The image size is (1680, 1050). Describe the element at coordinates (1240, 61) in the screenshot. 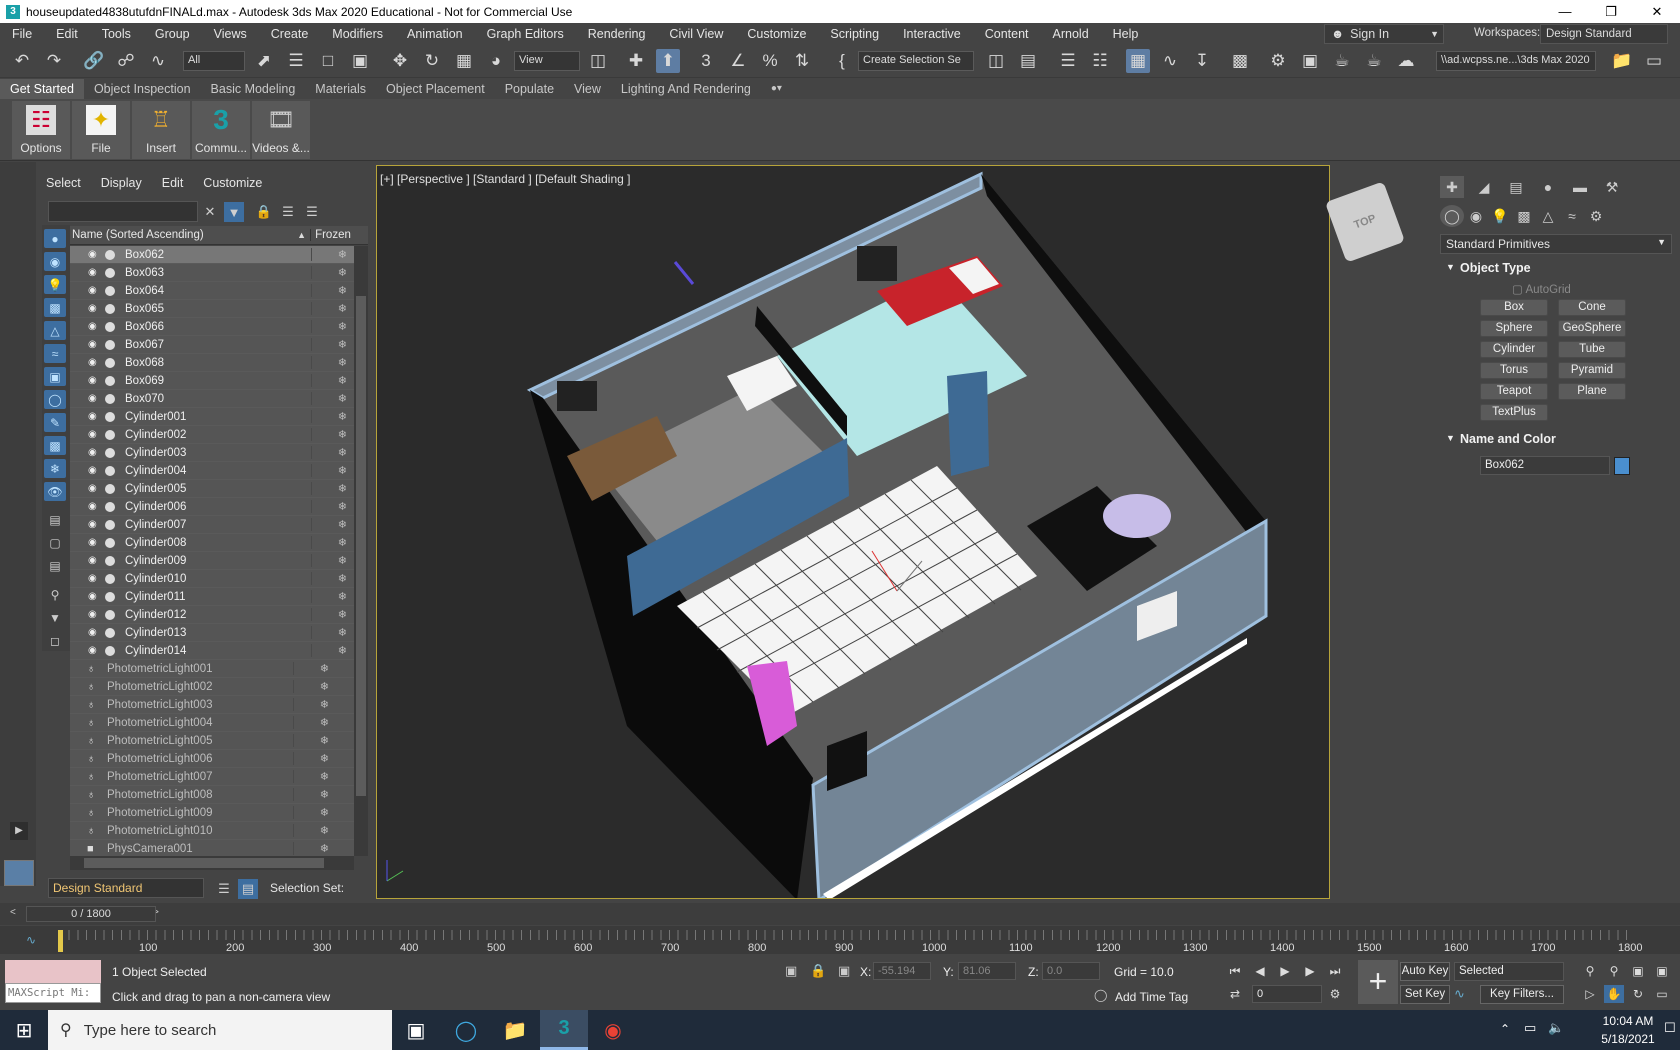

I see `schematic-view-icon: ▩` at that location.